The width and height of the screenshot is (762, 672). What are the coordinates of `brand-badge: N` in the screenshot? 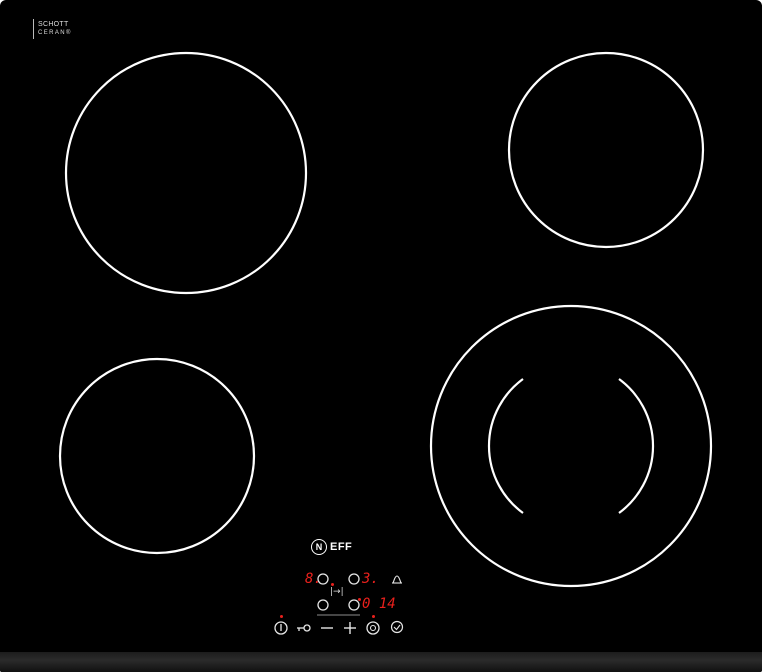 It's located at (319, 547).